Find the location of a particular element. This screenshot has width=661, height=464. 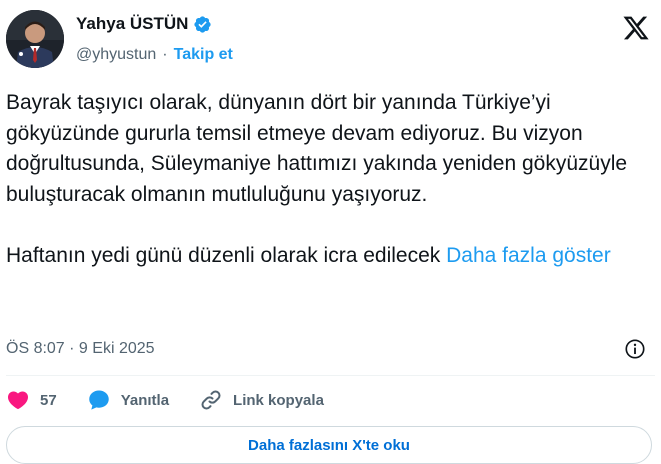

reply-button: Yanıtla is located at coordinates (128, 400).